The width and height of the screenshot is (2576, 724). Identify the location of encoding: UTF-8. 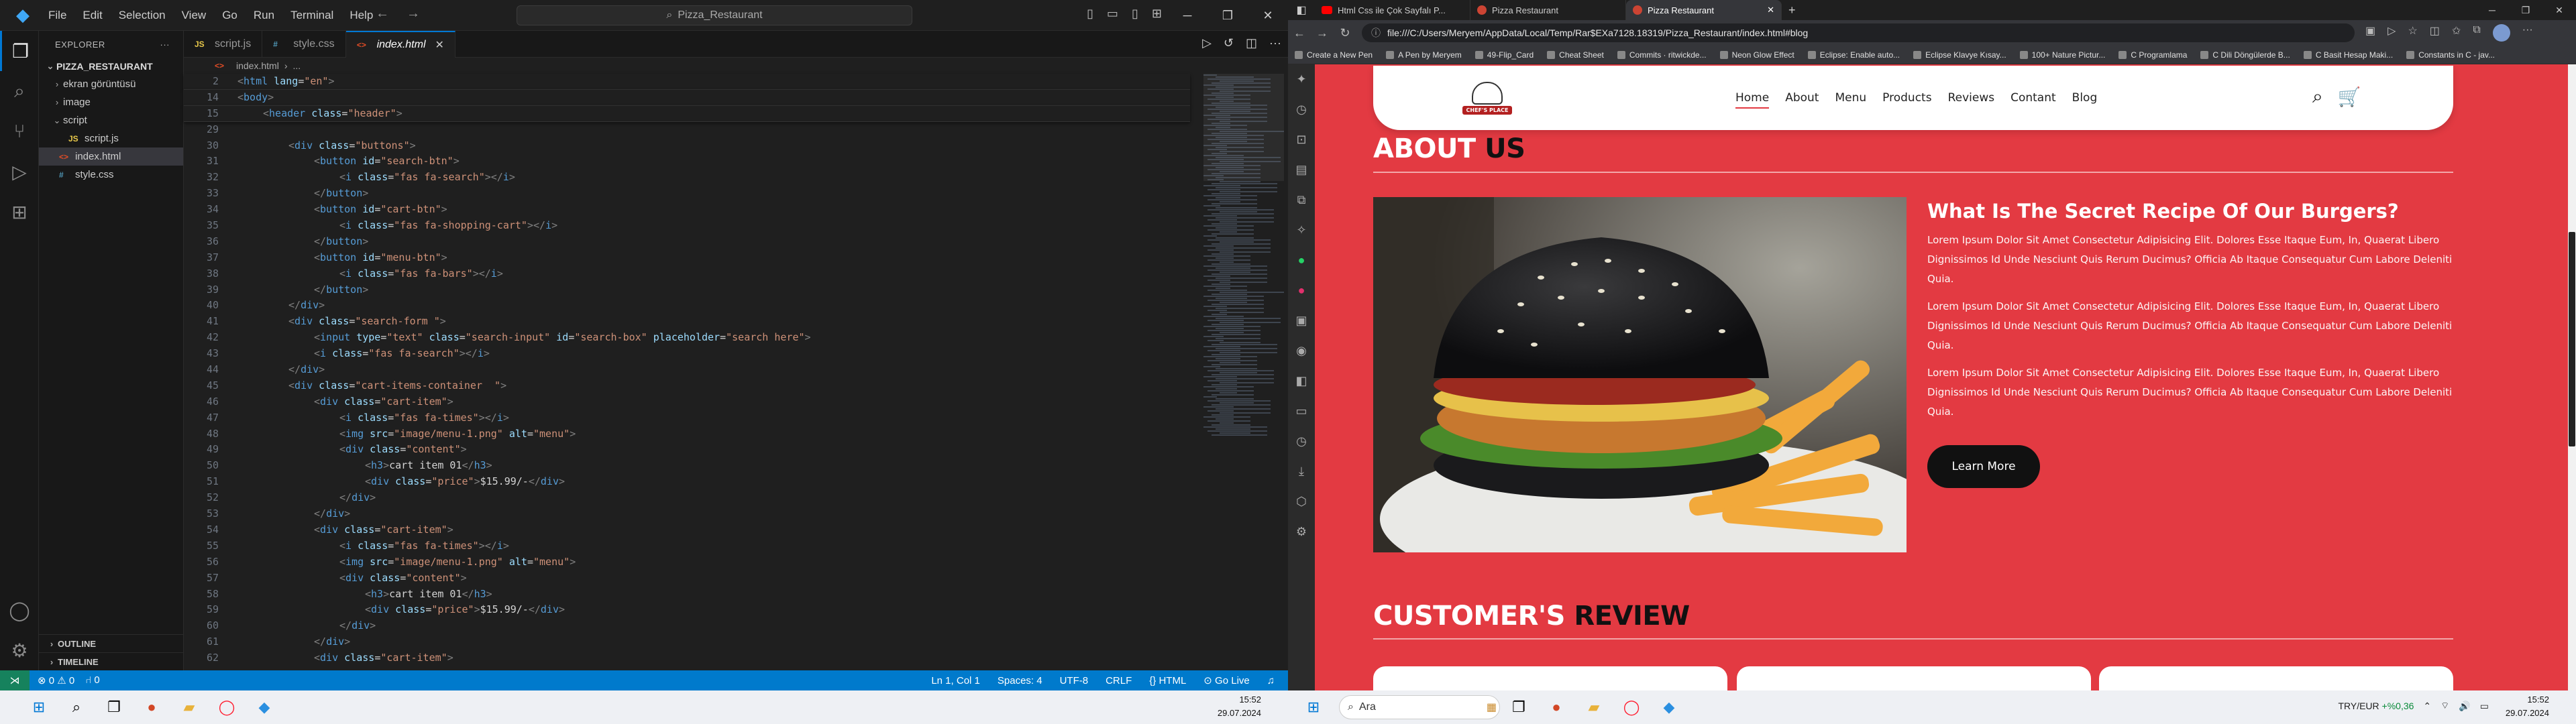
(1074, 680).